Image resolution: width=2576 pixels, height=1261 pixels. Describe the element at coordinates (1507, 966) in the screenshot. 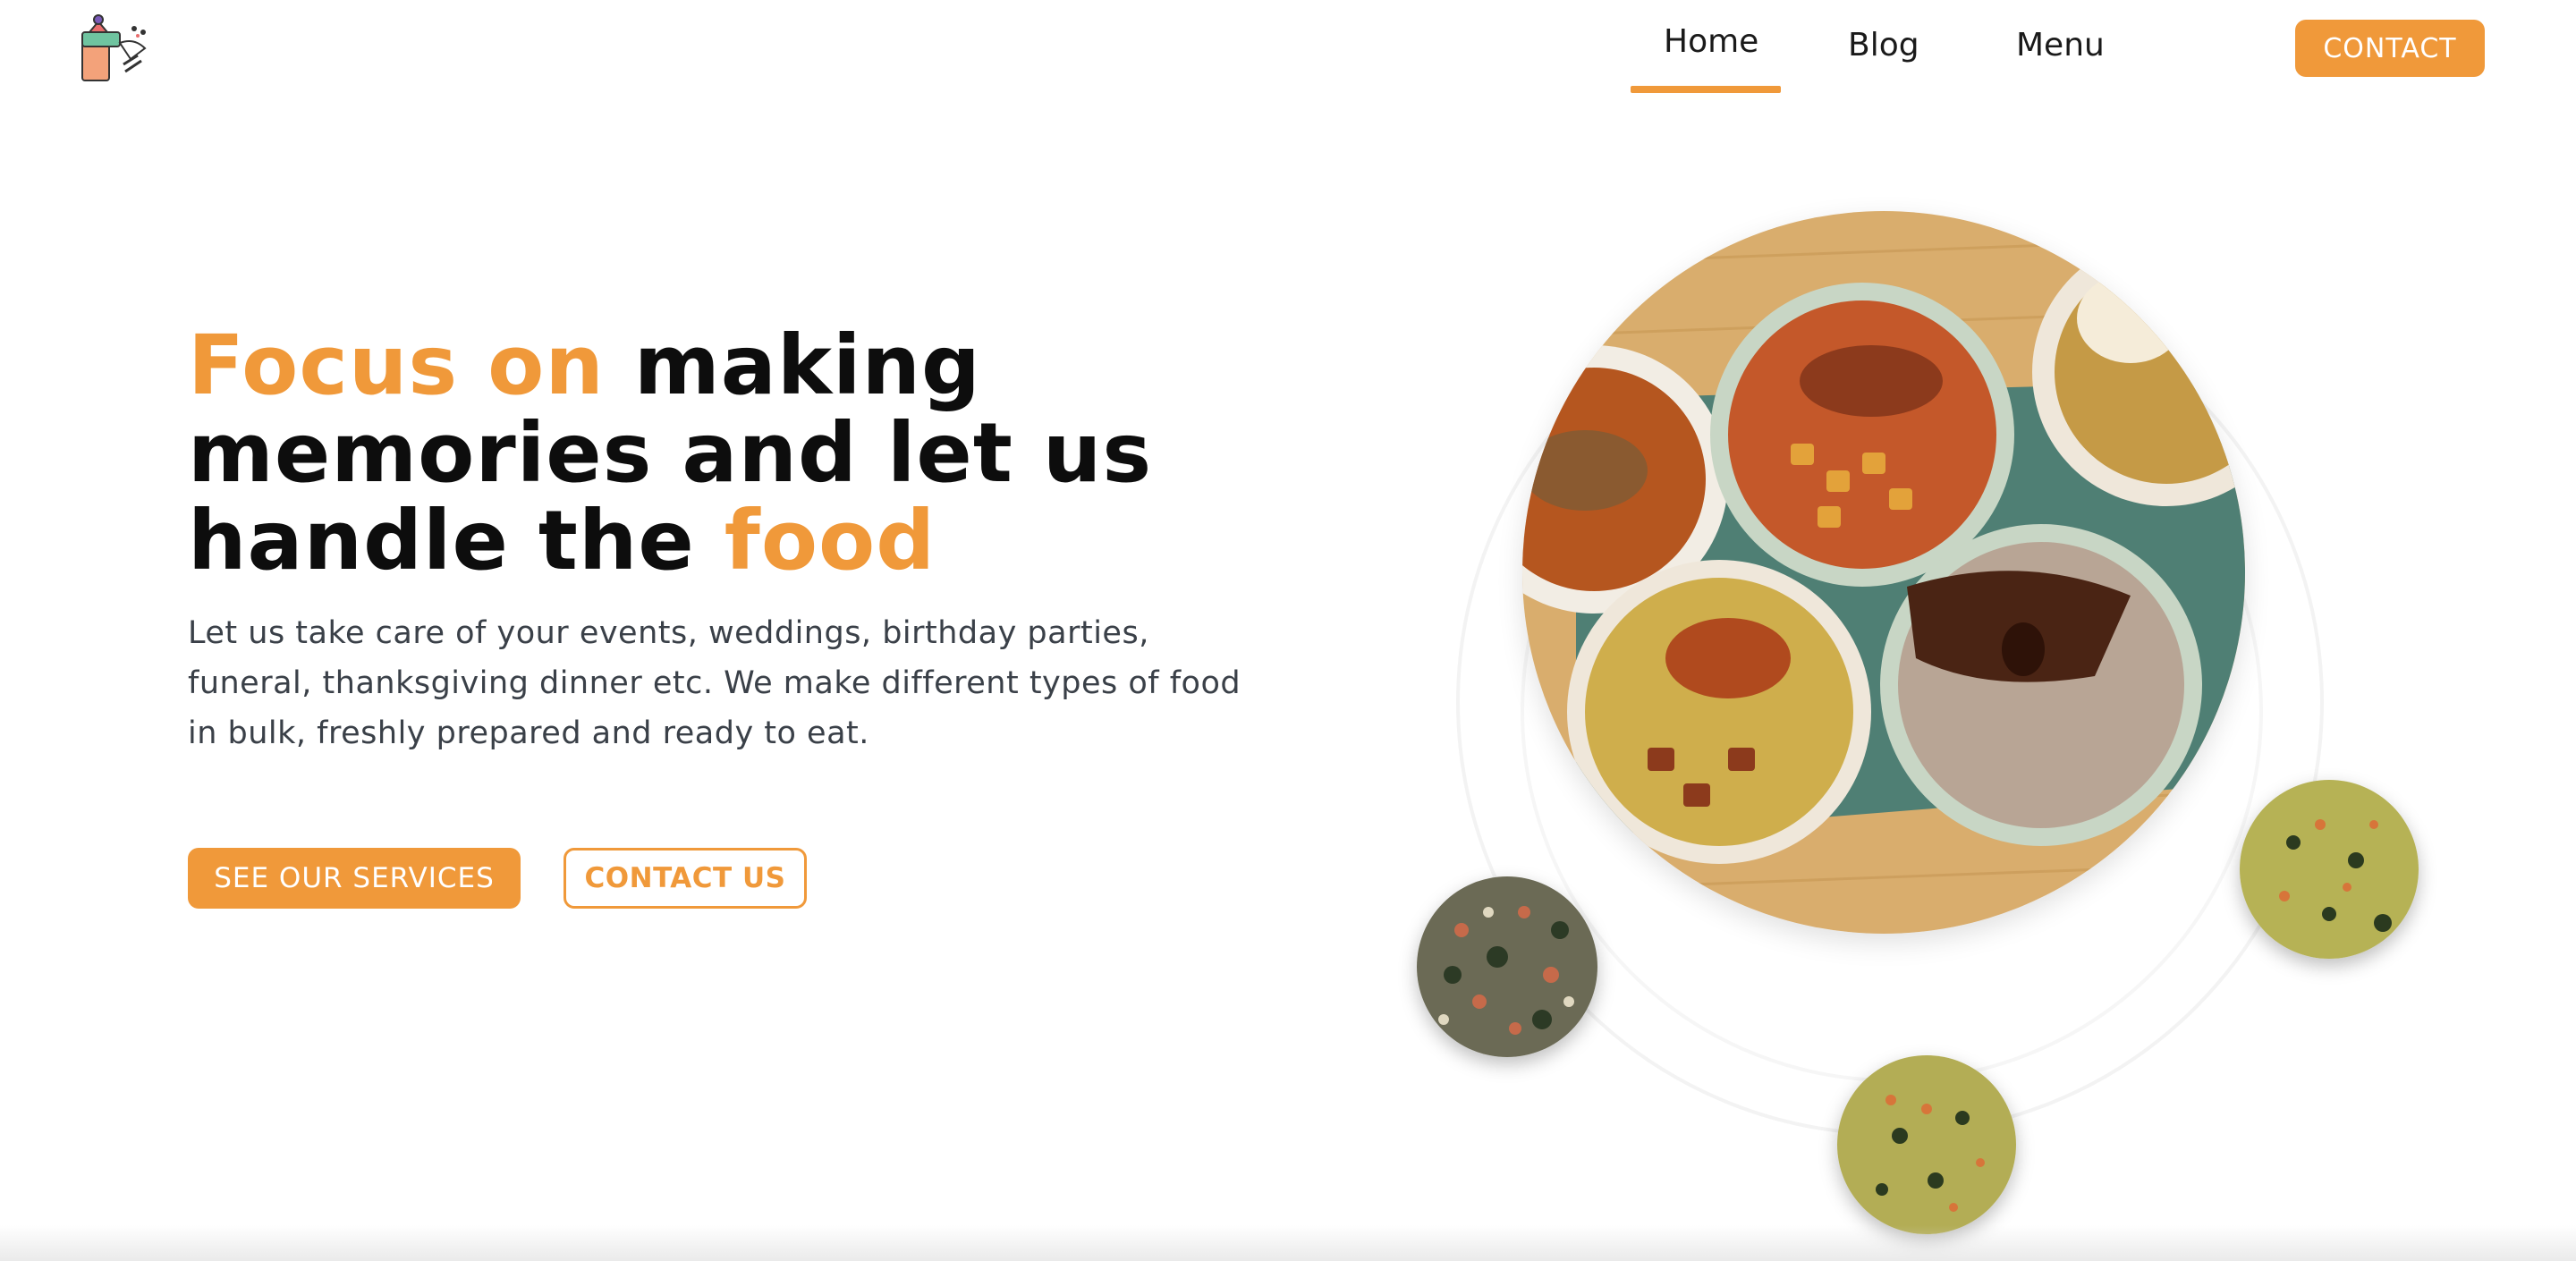

I see `food-thumbnail-vegetable-mix` at that location.